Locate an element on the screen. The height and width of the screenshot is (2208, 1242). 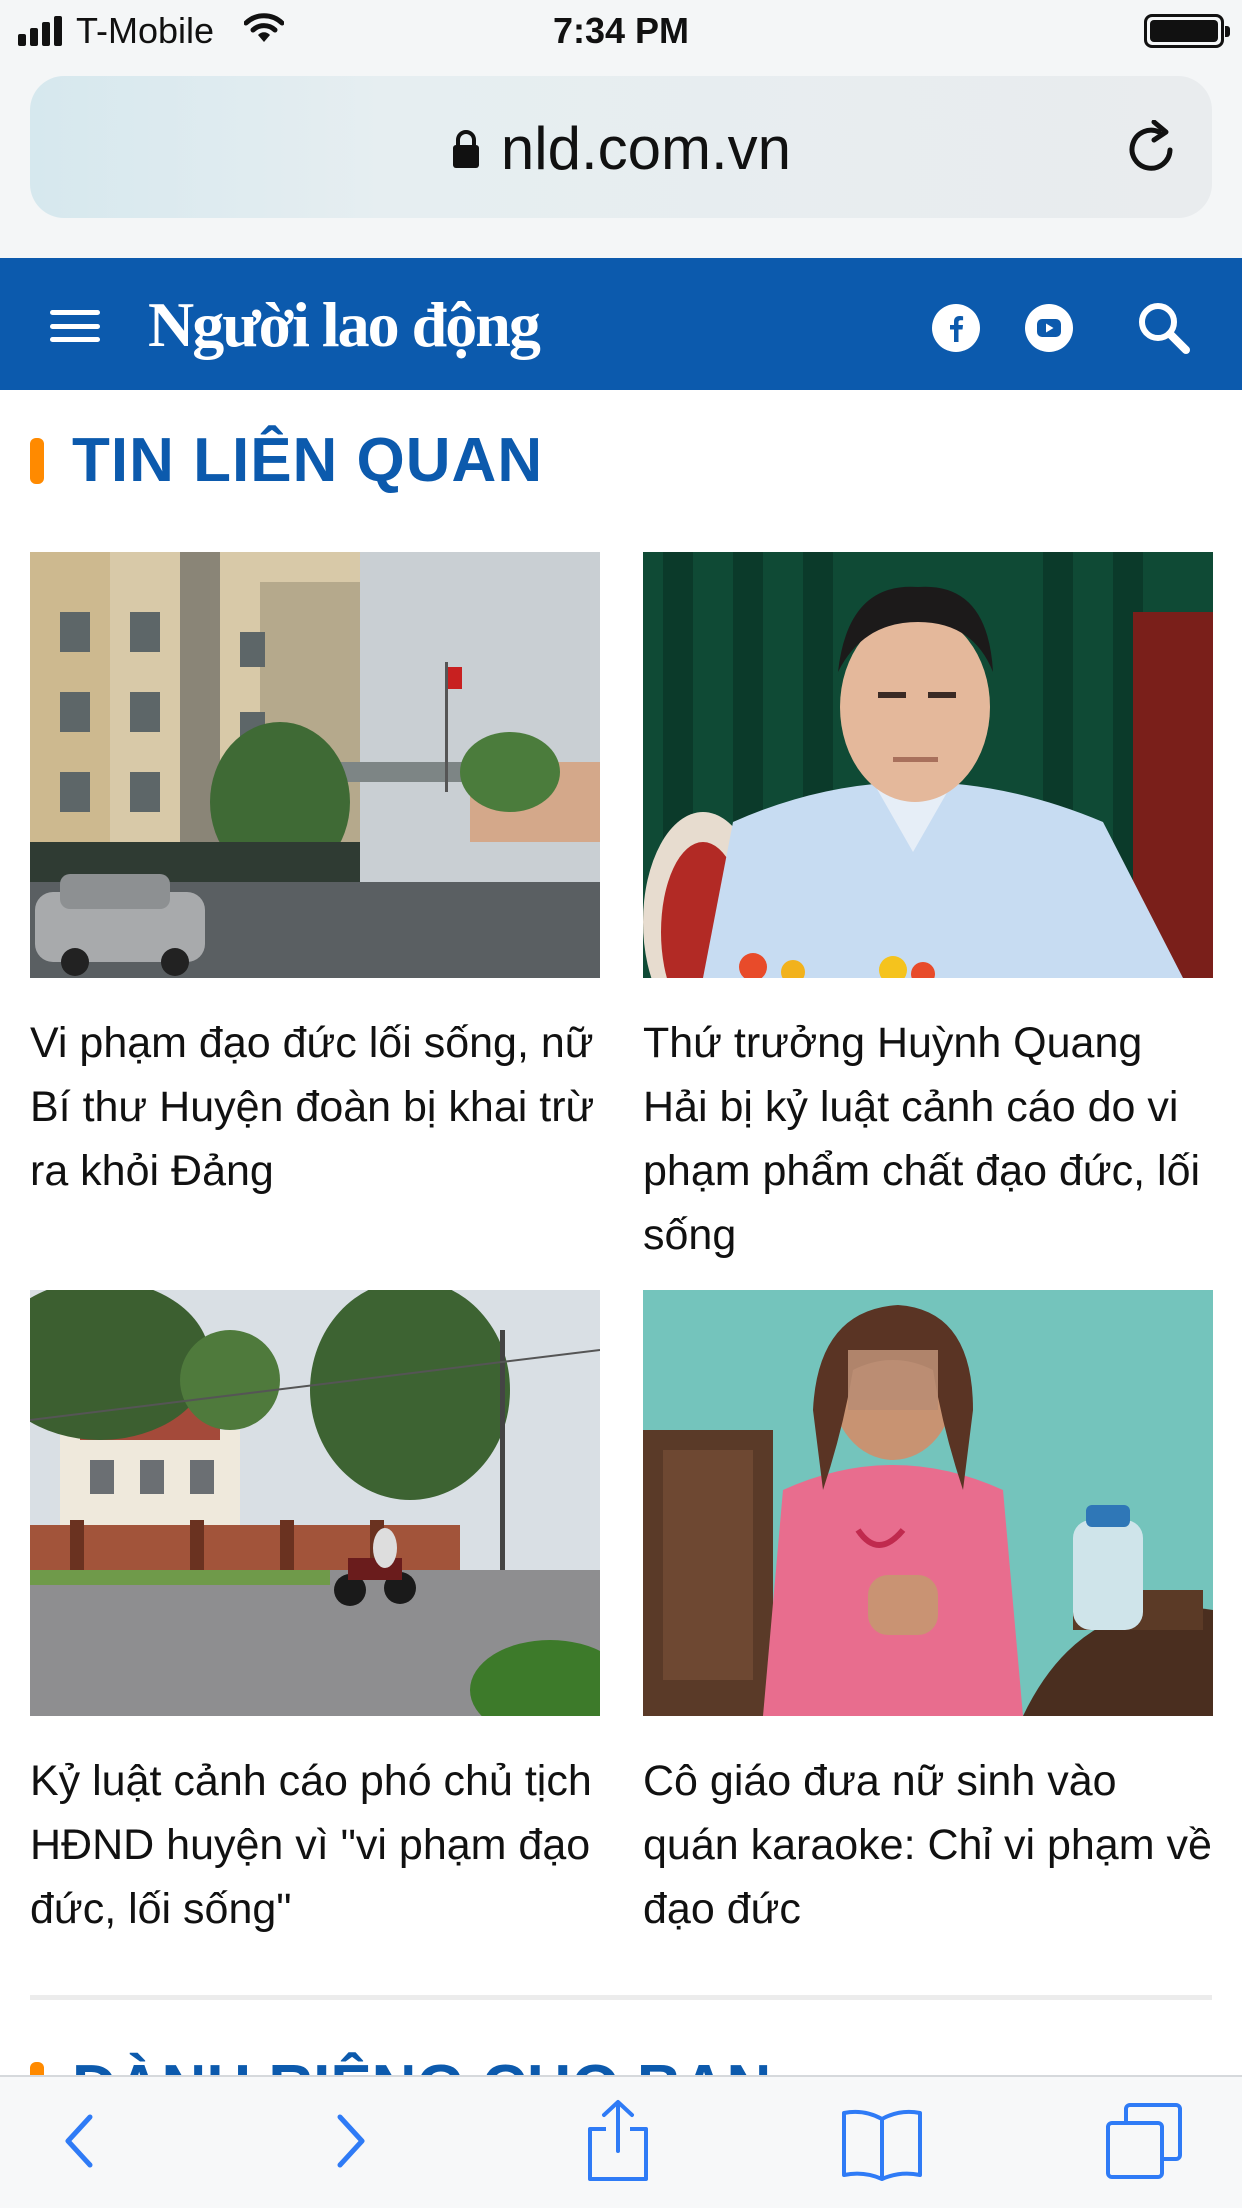
menu-icon is located at coordinates (75, 326).